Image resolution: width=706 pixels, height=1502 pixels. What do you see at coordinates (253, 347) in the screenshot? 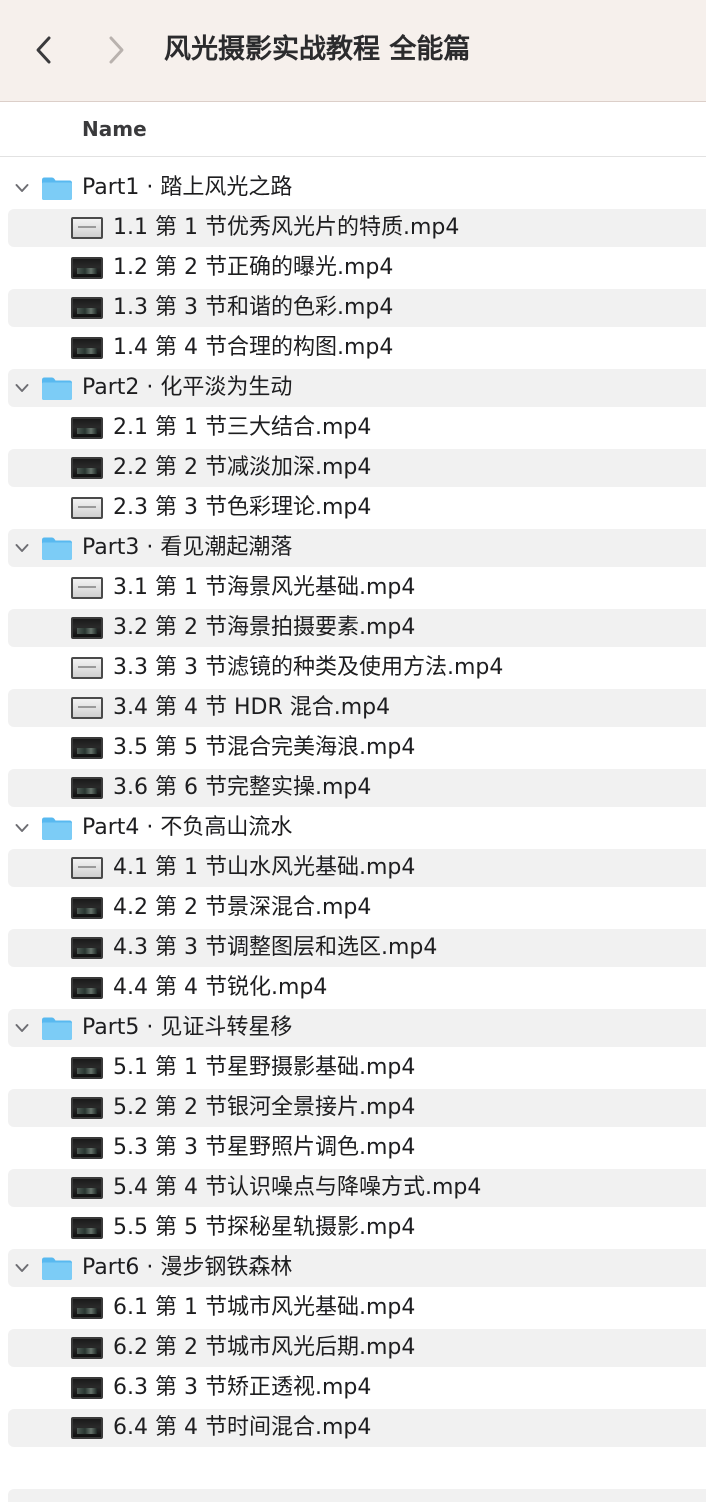
I see `file-name: 1.4 第 4 节合理的构图.mp4` at bounding box center [253, 347].